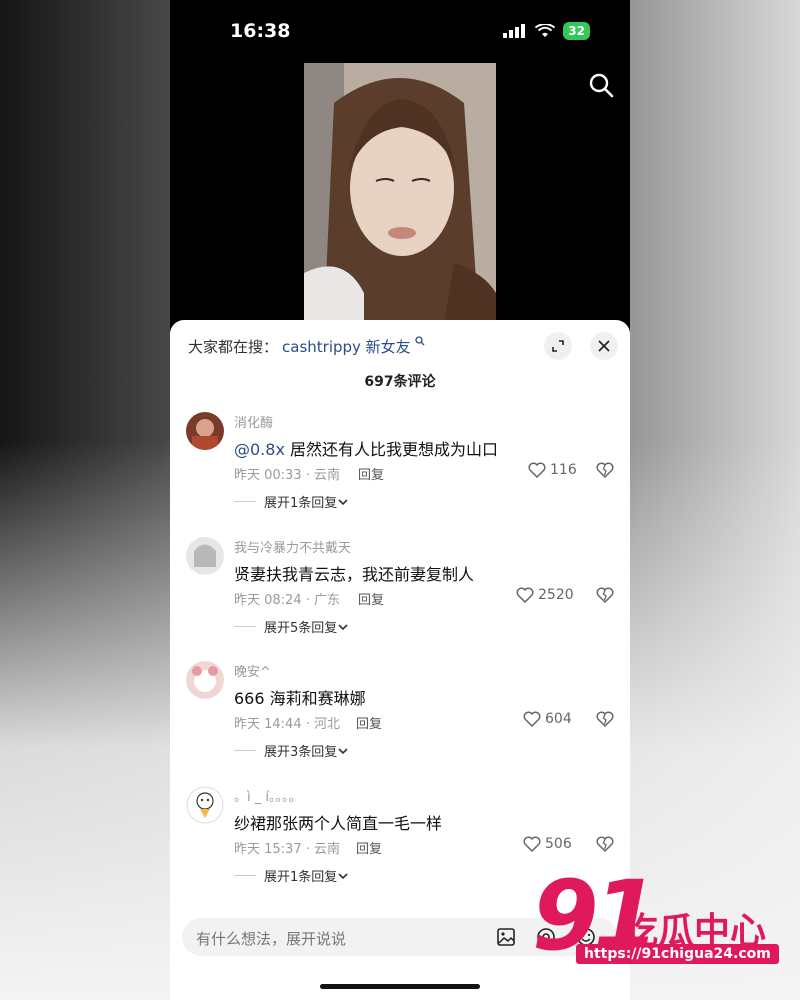 The width and height of the screenshot is (800, 1000). I want to click on status-icons: 32, so click(546, 31).